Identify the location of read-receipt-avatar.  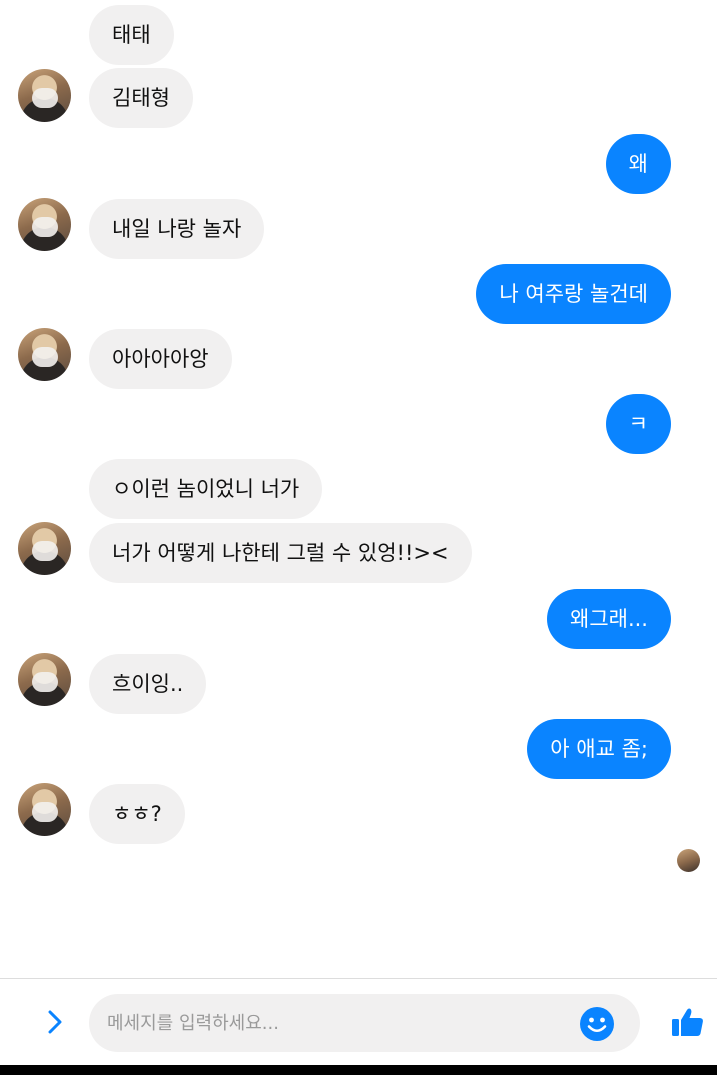
(688, 860).